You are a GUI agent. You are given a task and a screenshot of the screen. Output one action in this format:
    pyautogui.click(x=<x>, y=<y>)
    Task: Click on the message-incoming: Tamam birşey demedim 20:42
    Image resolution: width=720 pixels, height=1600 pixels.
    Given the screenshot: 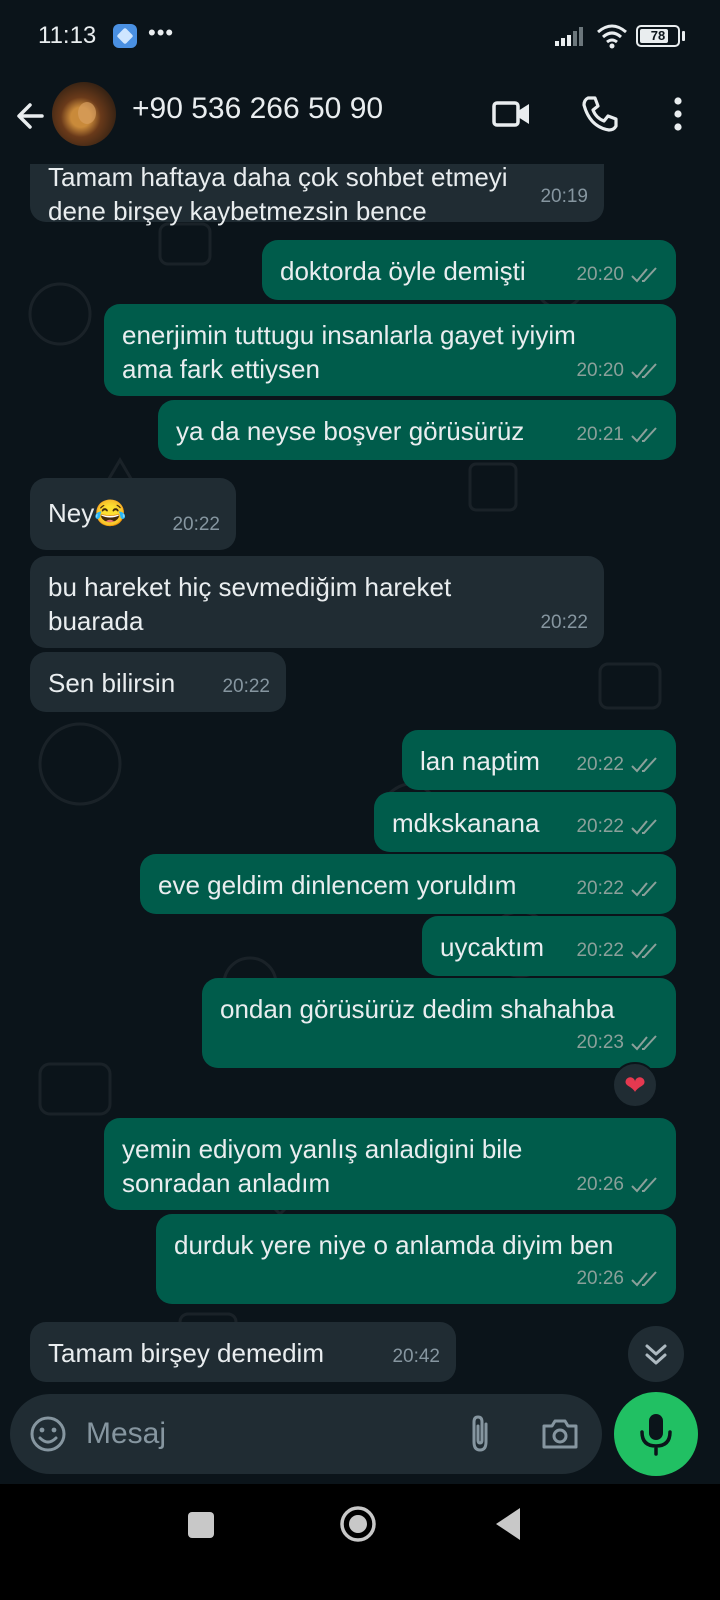 What is the action you would take?
    pyautogui.click(x=243, y=1352)
    